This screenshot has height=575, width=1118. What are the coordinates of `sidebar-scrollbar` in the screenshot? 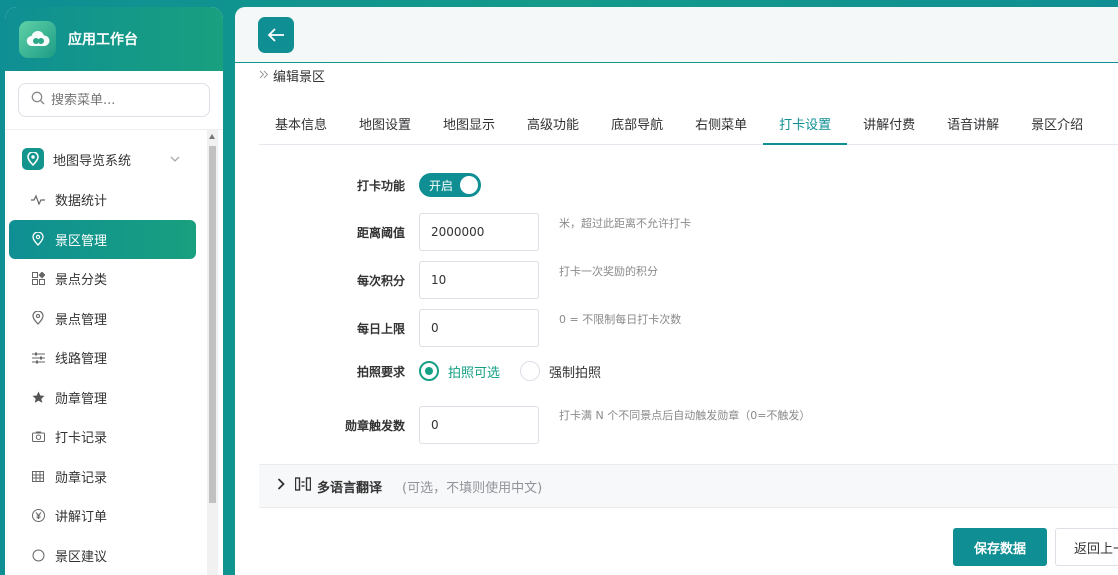 It's located at (212, 352).